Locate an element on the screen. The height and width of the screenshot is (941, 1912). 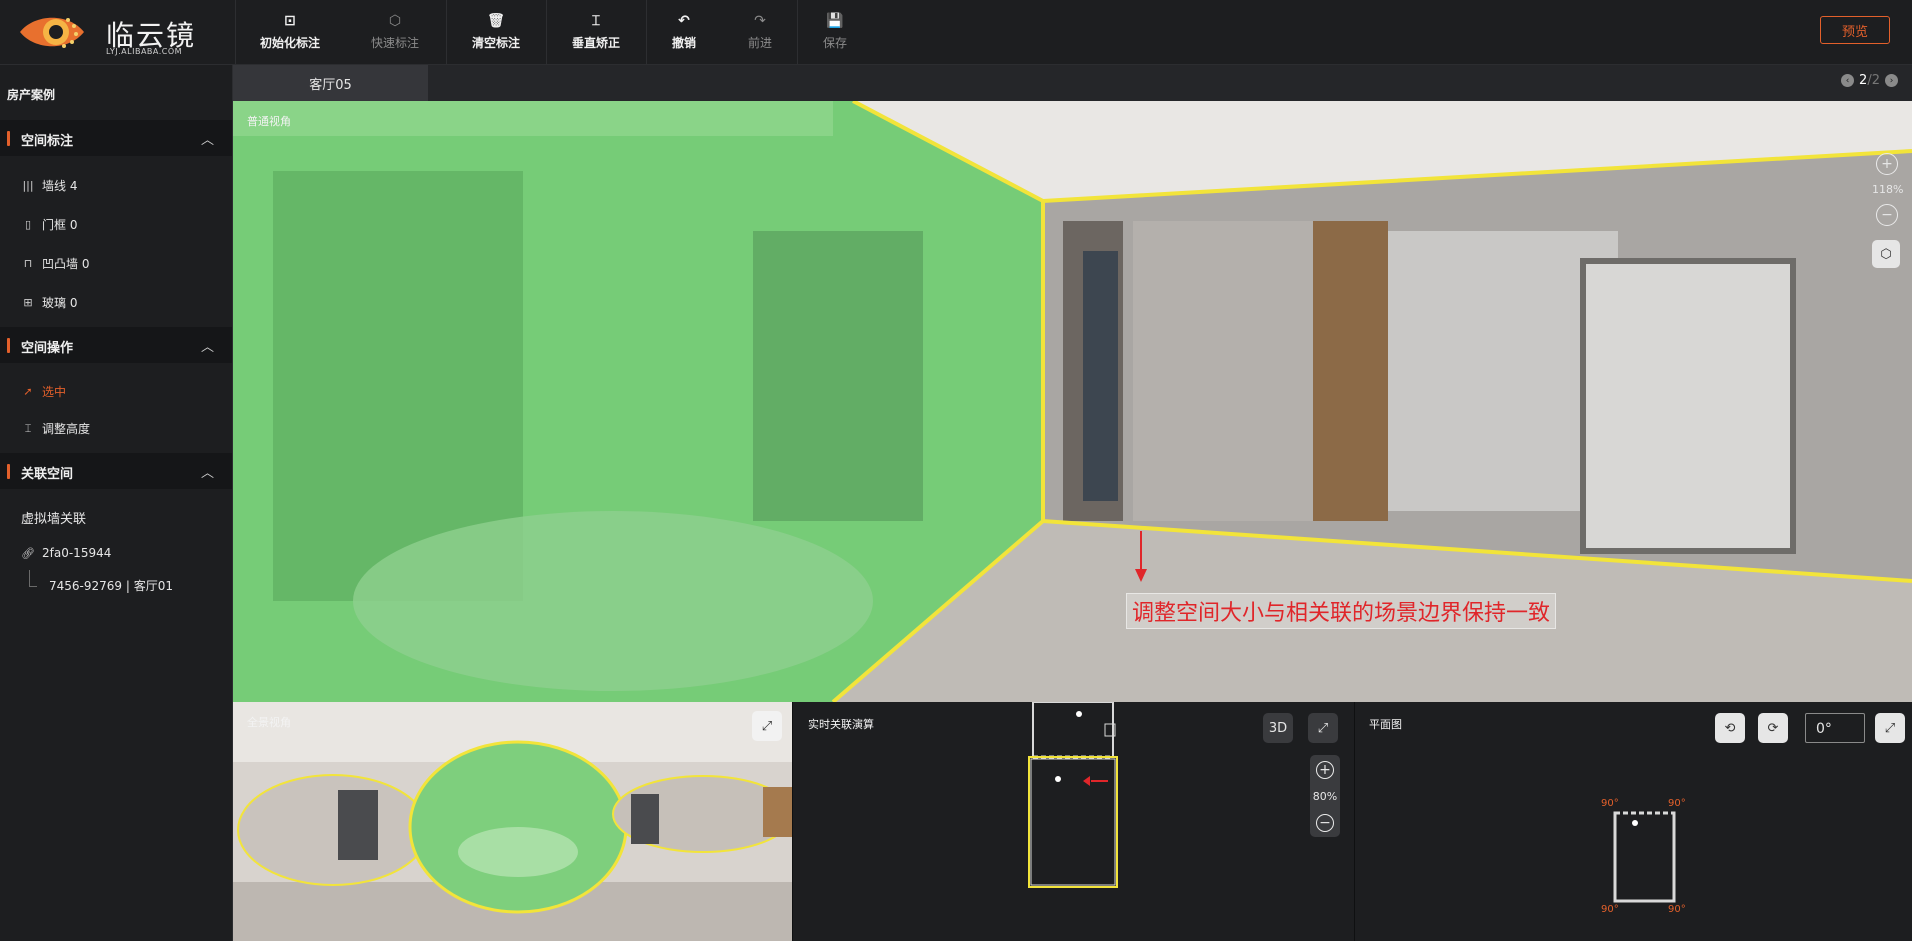
realtime-zoom-level: 80% is located at coordinates (1325, 796).